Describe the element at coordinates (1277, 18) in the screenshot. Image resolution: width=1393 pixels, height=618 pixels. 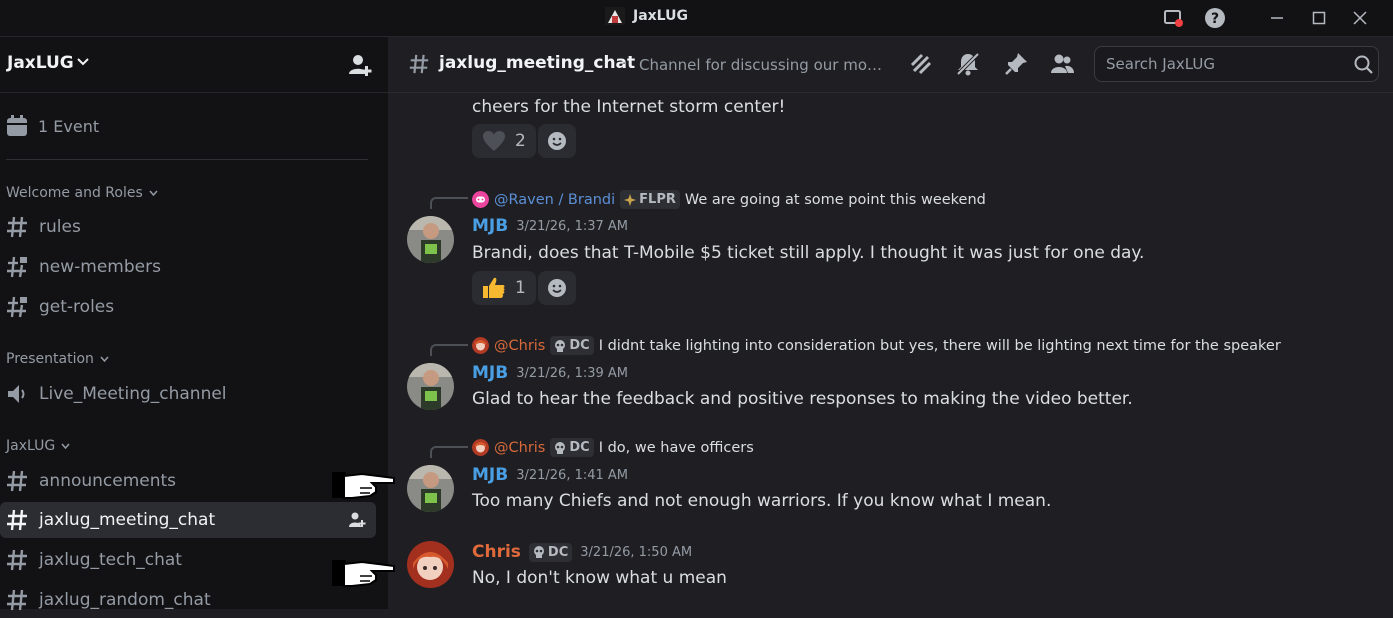
I see `minimize-icon` at that location.